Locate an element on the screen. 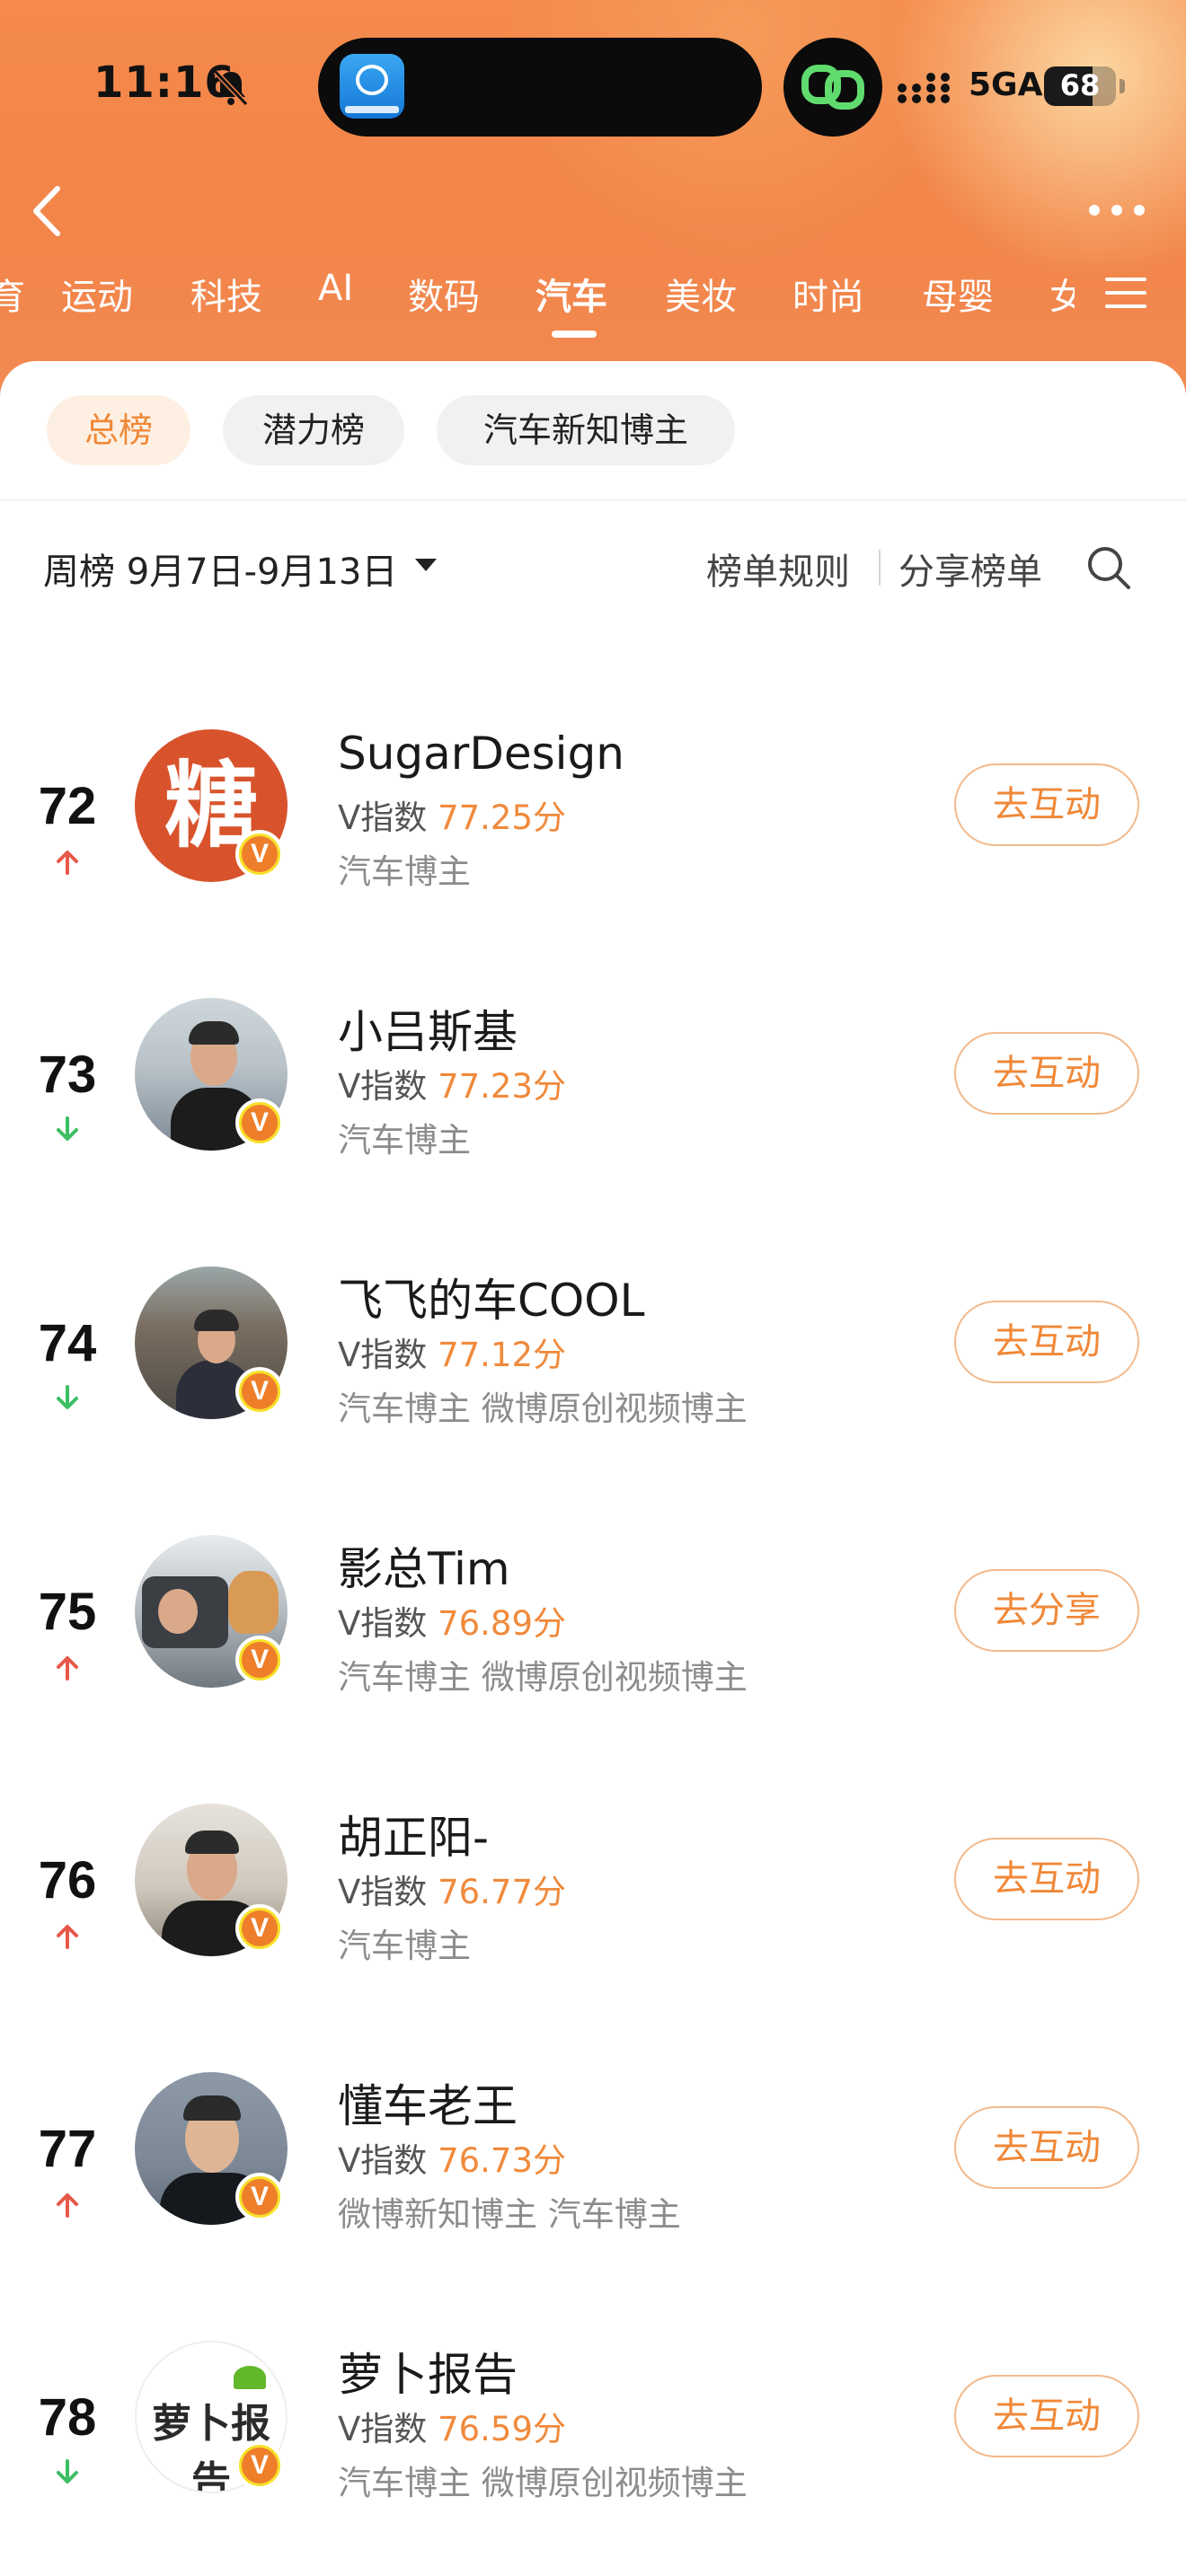 The width and height of the screenshot is (1186, 2576). menu-icon is located at coordinates (1125, 293).